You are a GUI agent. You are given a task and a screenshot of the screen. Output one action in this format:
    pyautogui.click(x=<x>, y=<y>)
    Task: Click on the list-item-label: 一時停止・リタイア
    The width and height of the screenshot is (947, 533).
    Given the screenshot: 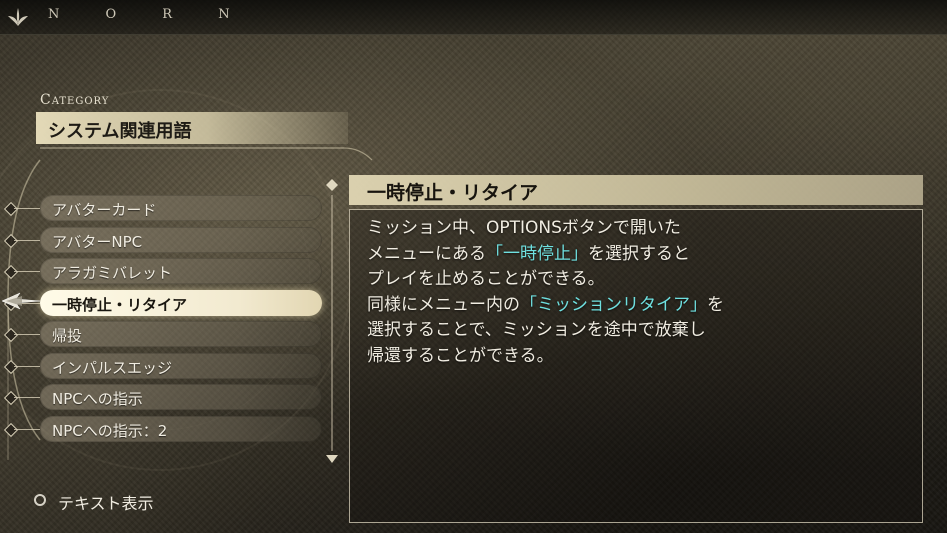 What is the action you would take?
    pyautogui.click(x=120, y=304)
    